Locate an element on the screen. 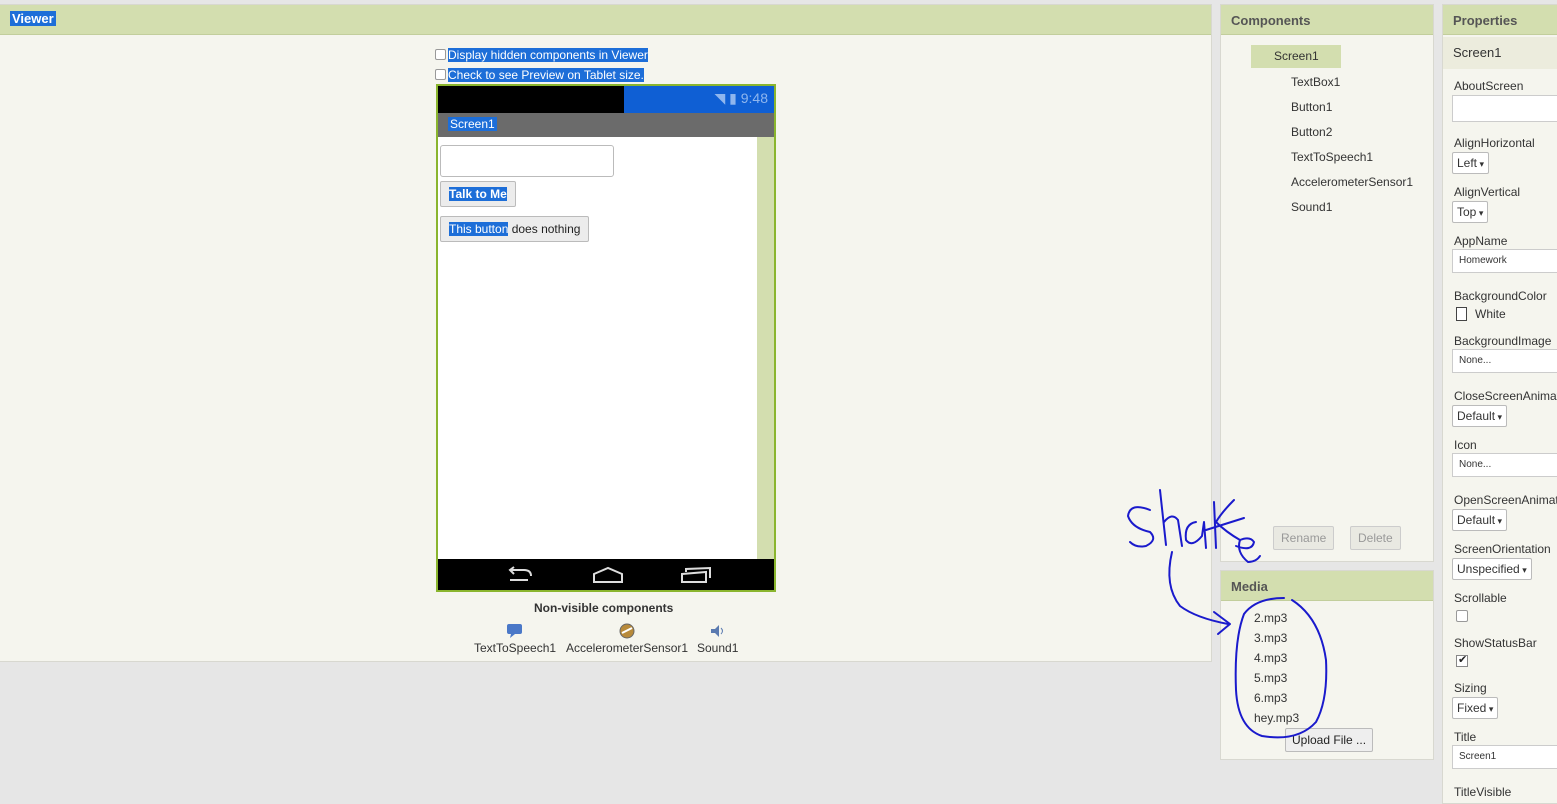  nonvisible-sound: Sound1 is located at coordinates (717, 639).